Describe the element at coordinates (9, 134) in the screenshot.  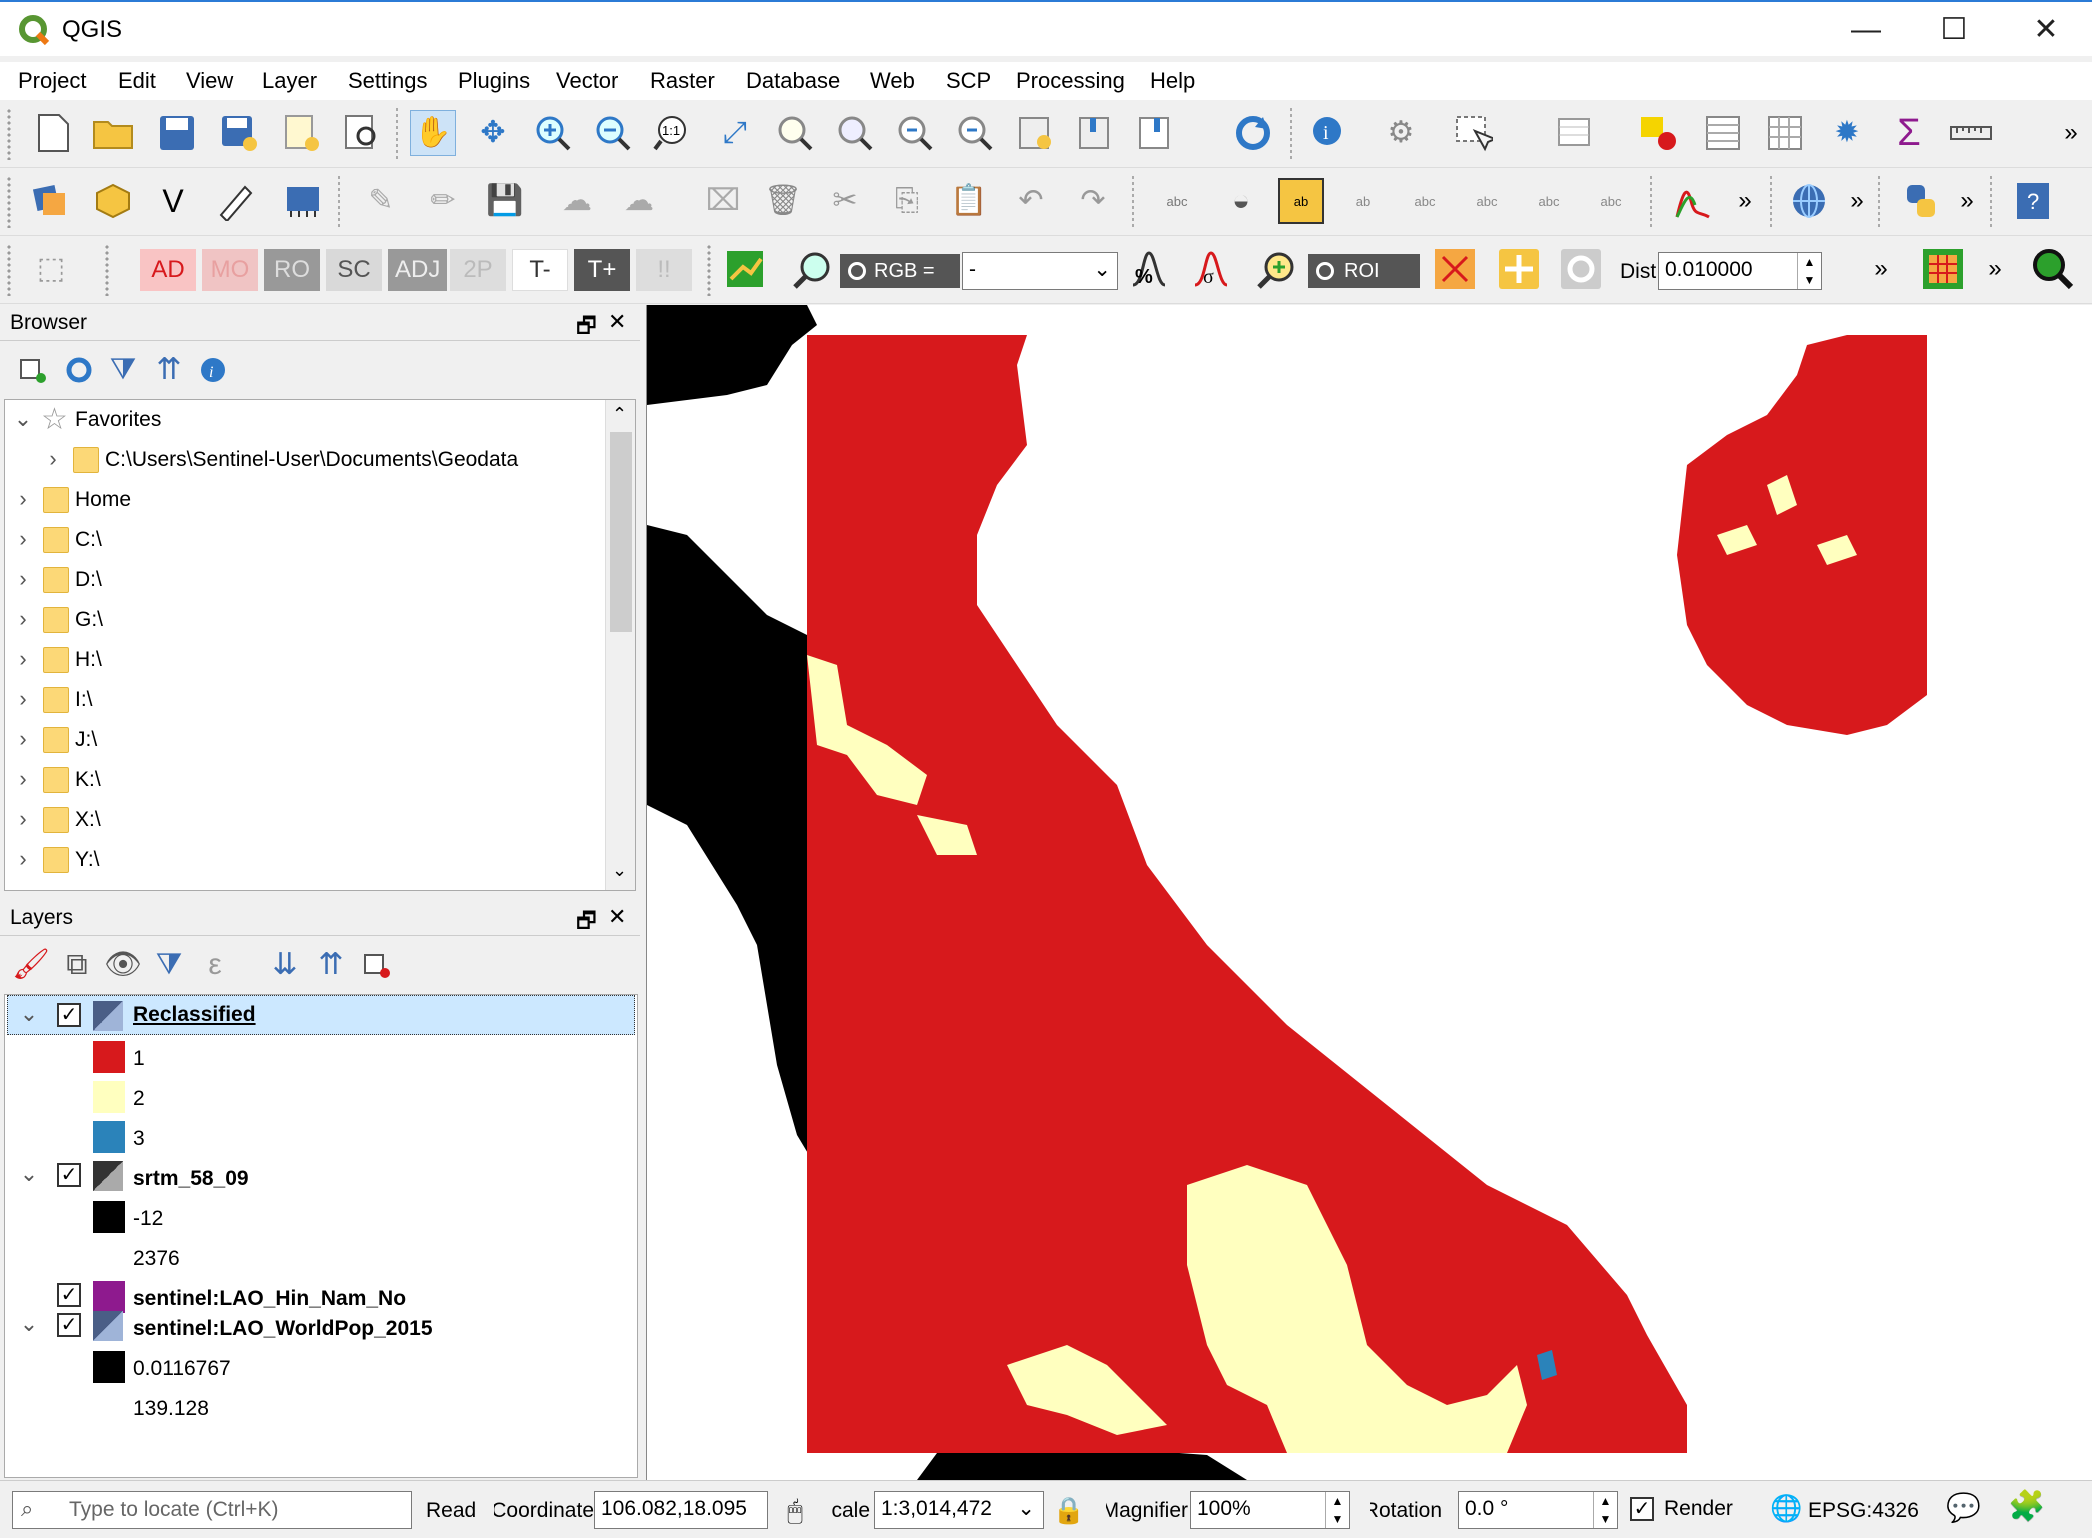
I see `toolbar-handle` at that location.